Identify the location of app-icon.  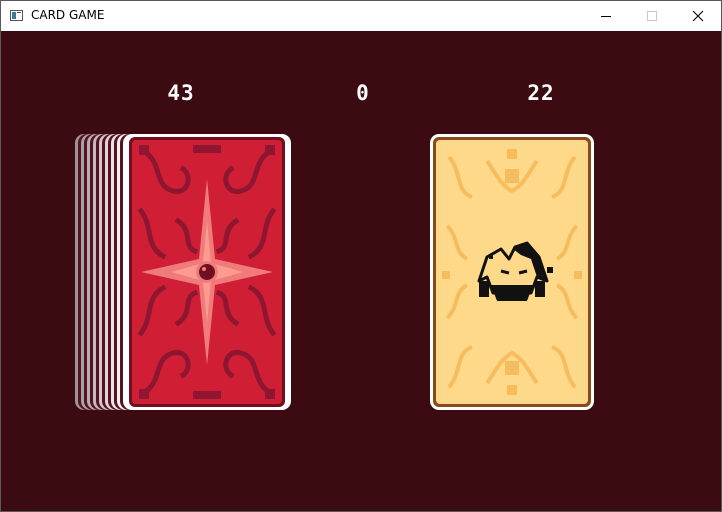
(16, 15).